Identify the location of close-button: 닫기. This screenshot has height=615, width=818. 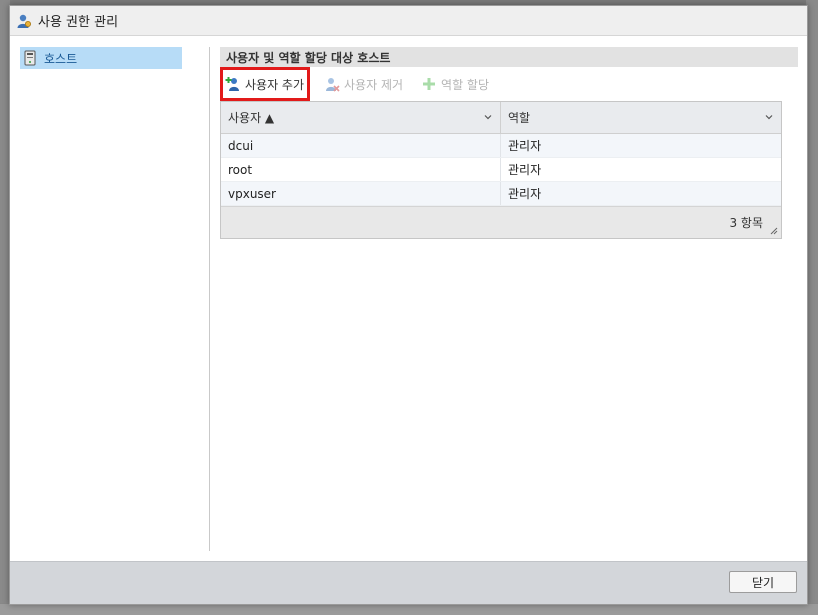
(763, 582).